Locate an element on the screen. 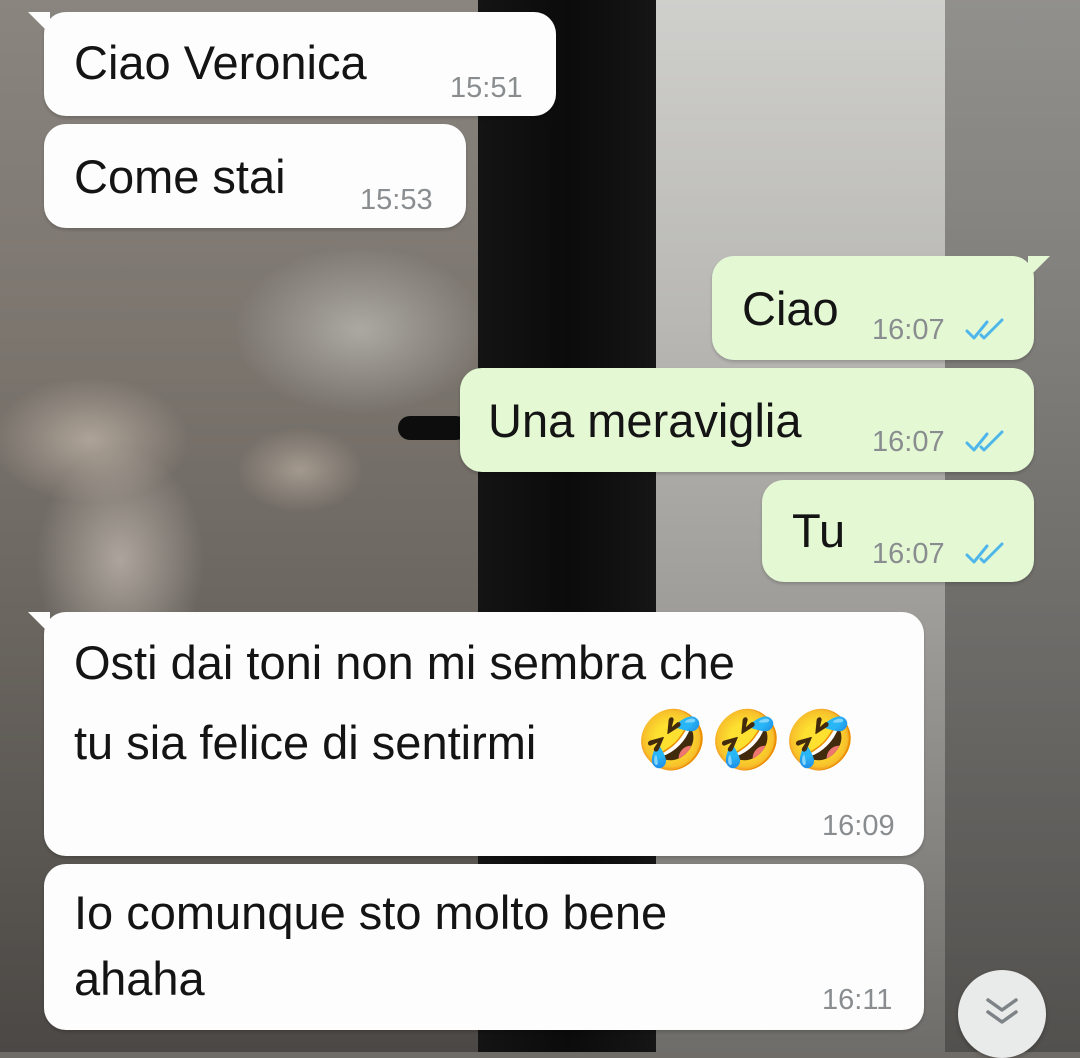  message-timestamp: 15:53 is located at coordinates (396, 200).